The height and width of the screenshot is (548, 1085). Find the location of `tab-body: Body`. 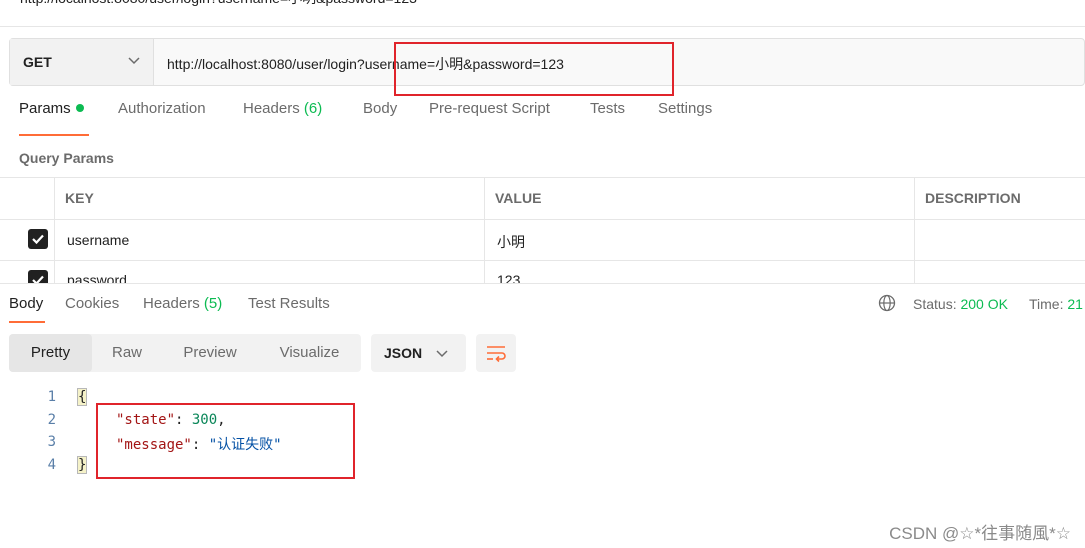

tab-body: Body is located at coordinates (380, 108).